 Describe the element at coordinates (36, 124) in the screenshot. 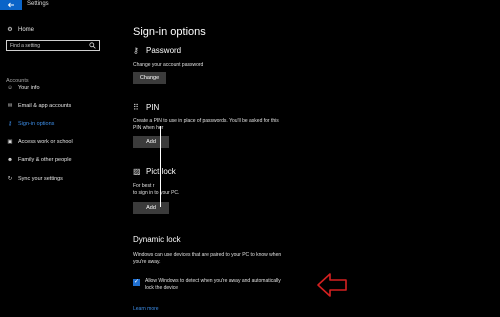

I see `sidebar-item-label: Sign-in options` at that location.